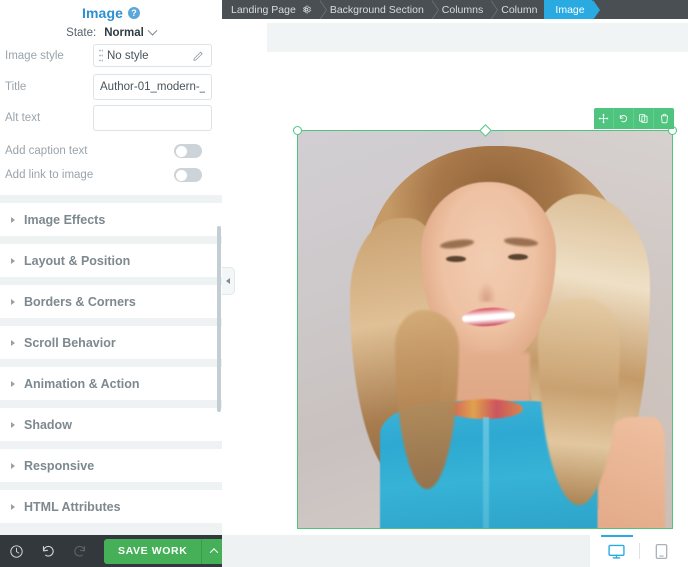 The height and width of the screenshot is (567, 688). Describe the element at coordinates (111, 424) in the screenshot. I see `accordion-shadow: Shadow` at that location.